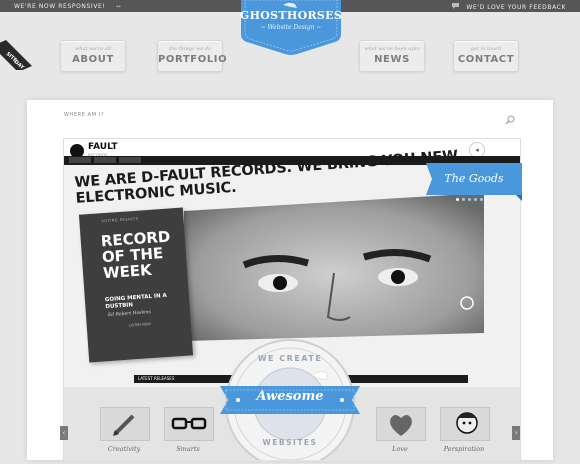 This screenshot has height=464, width=580. What do you see at coordinates (64, 433) in the screenshot?
I see `carousel-prev-button: ‹` at bounding box center [64, 433].